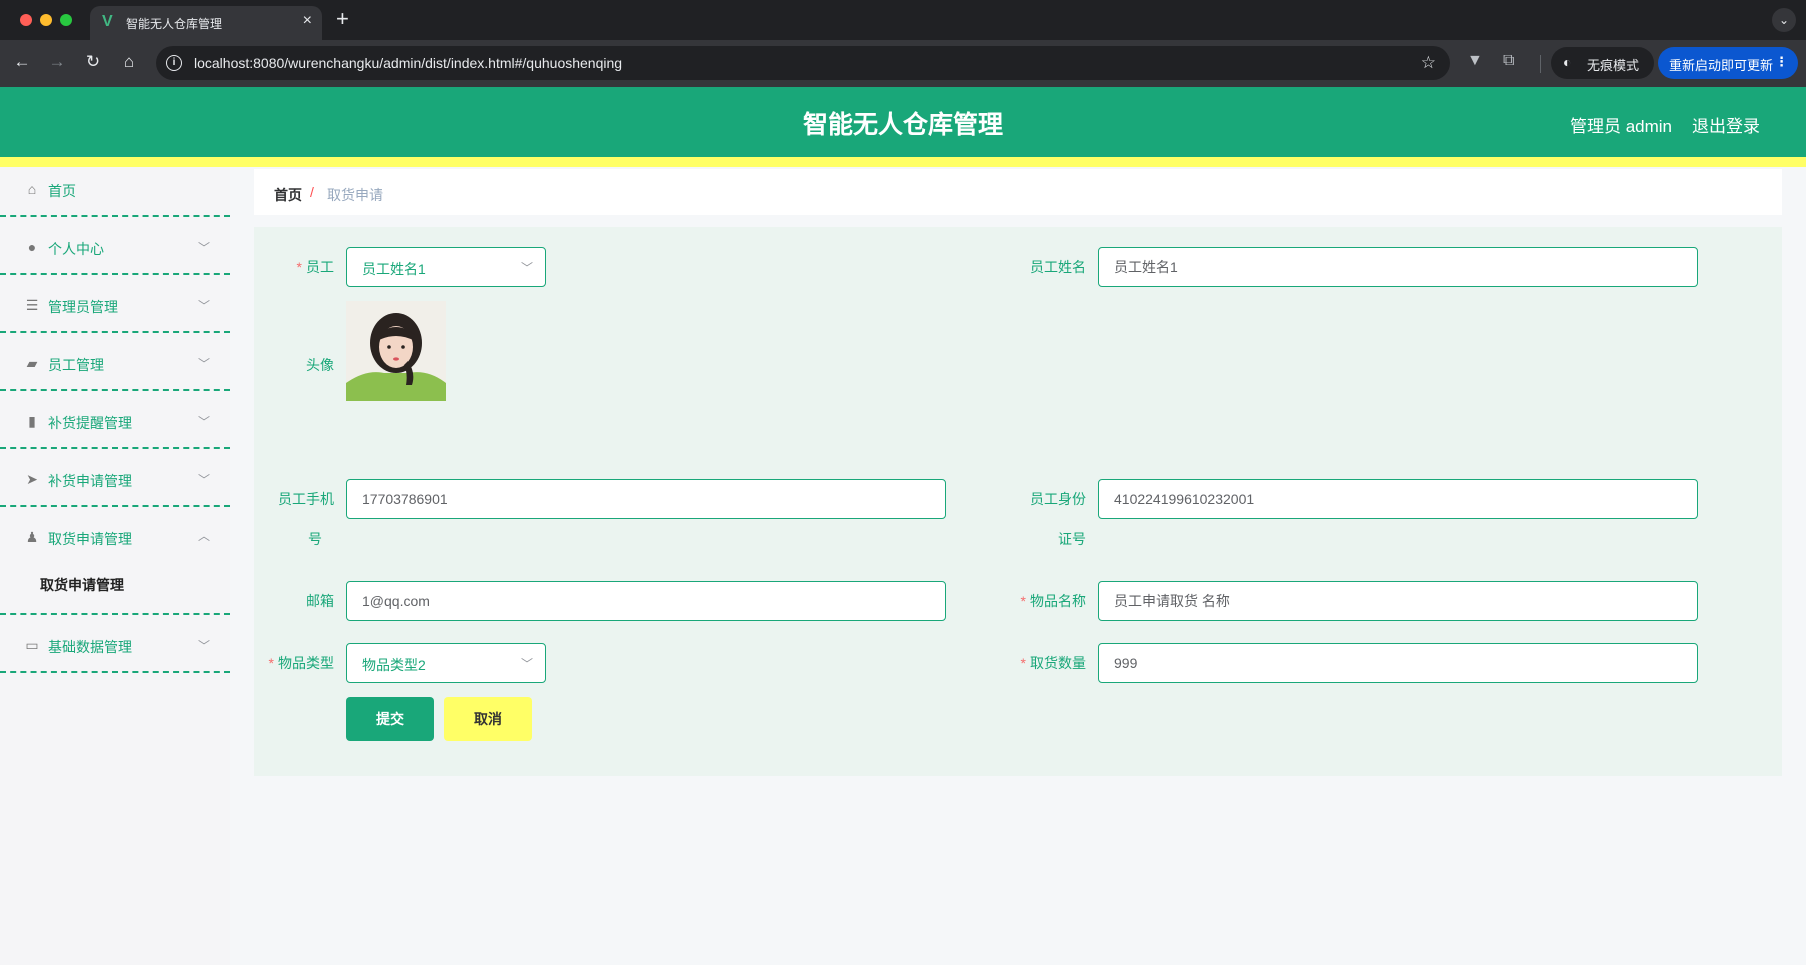 This screenshot has width=1806, height=965. I want to click on employee-phone-label-line1: 员工手机, so click(306, 499).